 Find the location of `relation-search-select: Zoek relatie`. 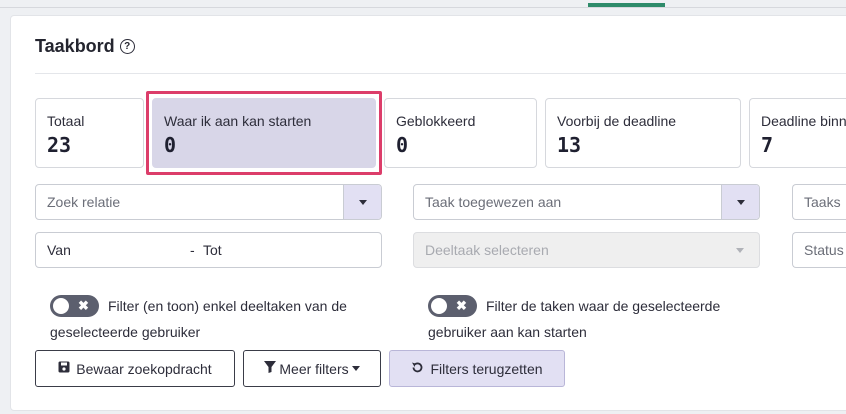

relation-search-select: Zoek relatie is located at coordinates (208, 202).